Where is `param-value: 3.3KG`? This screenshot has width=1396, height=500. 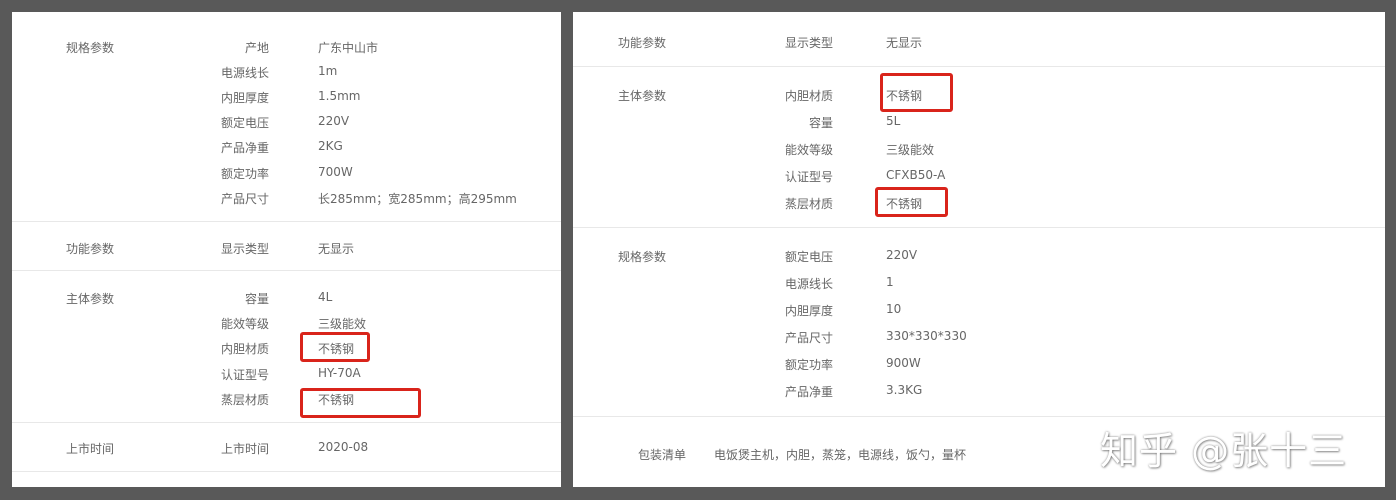
param-value: 3.3KG is located at coordinates (904, 390).